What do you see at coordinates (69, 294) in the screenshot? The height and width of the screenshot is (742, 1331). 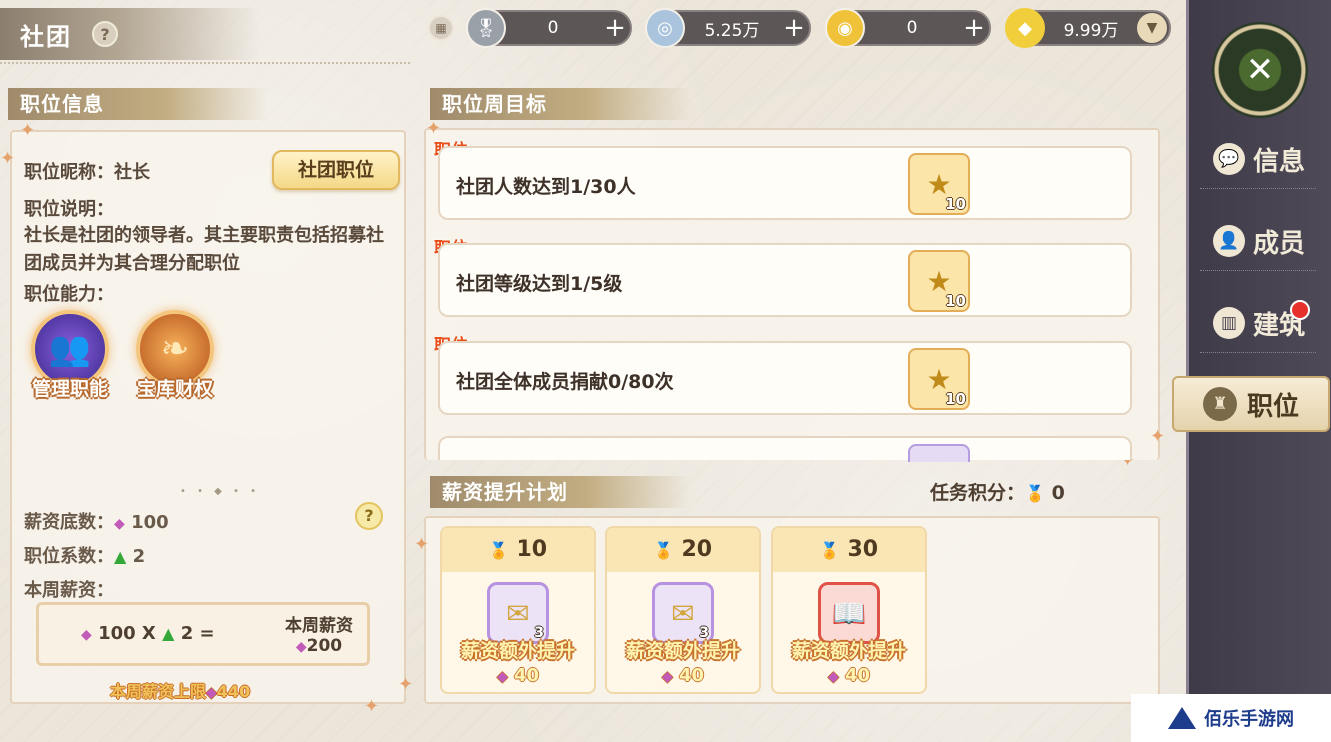 I see `ability-label: 职位能力：` at bounding box center [69, 294].